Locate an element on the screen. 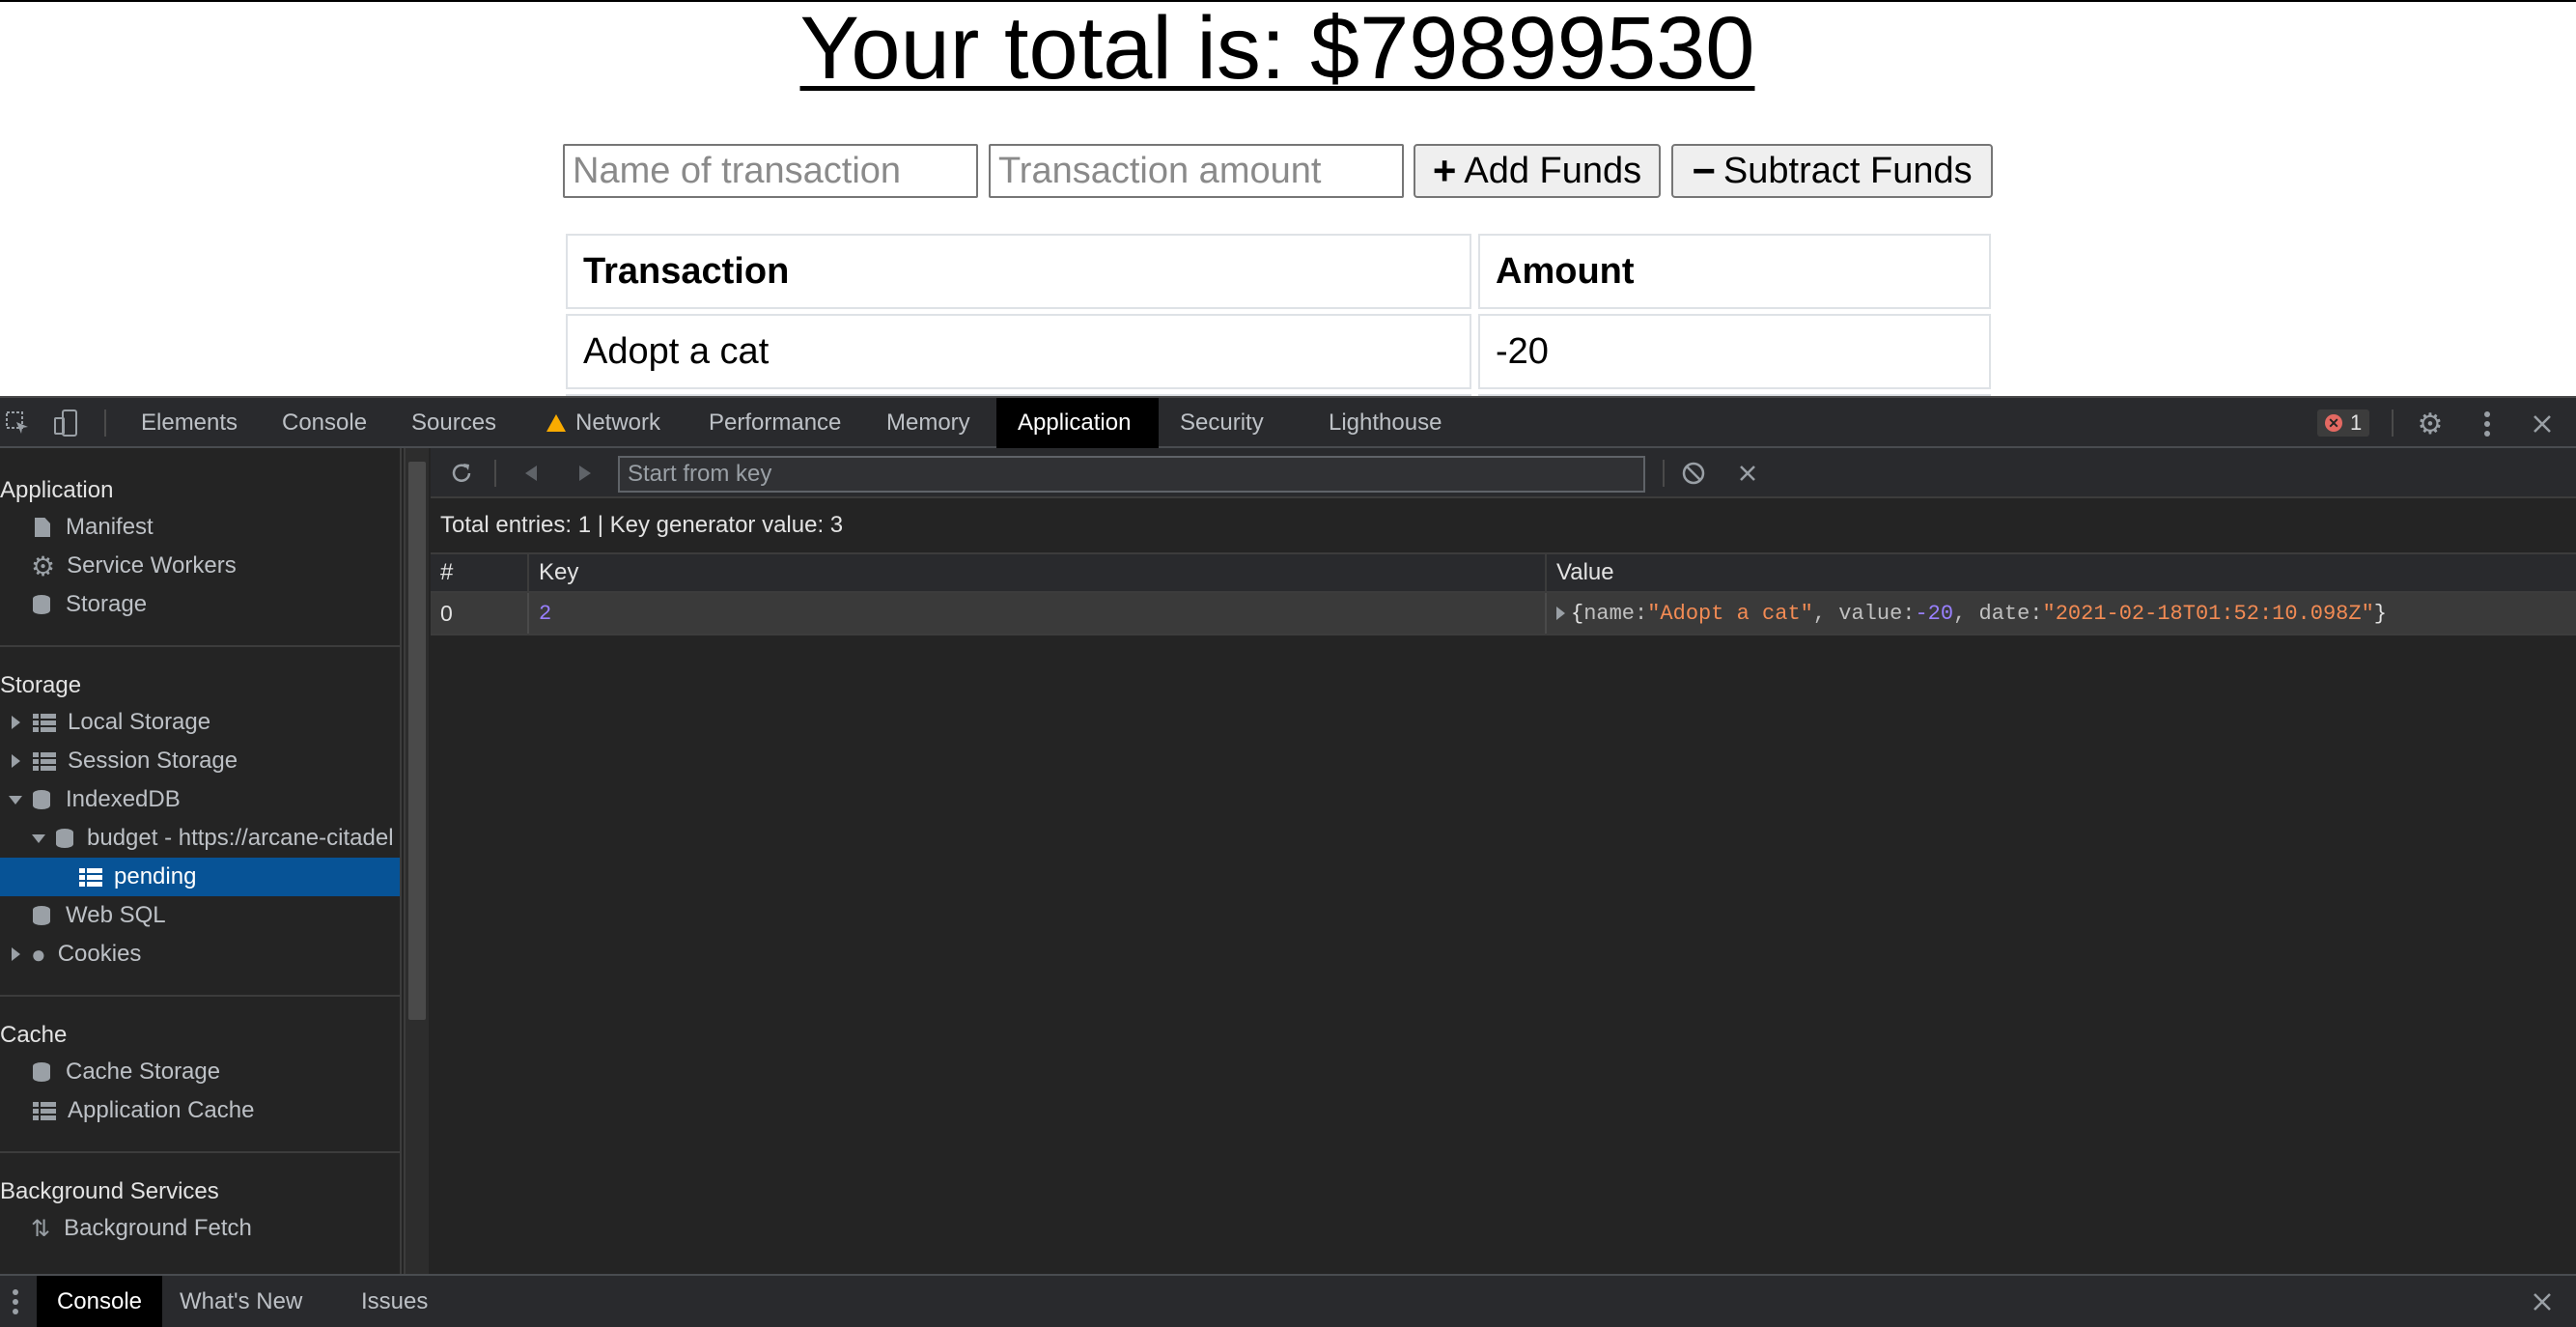 The image size is (2576, 1327). close-devtools-icon is located at coordinates (2543, 424).